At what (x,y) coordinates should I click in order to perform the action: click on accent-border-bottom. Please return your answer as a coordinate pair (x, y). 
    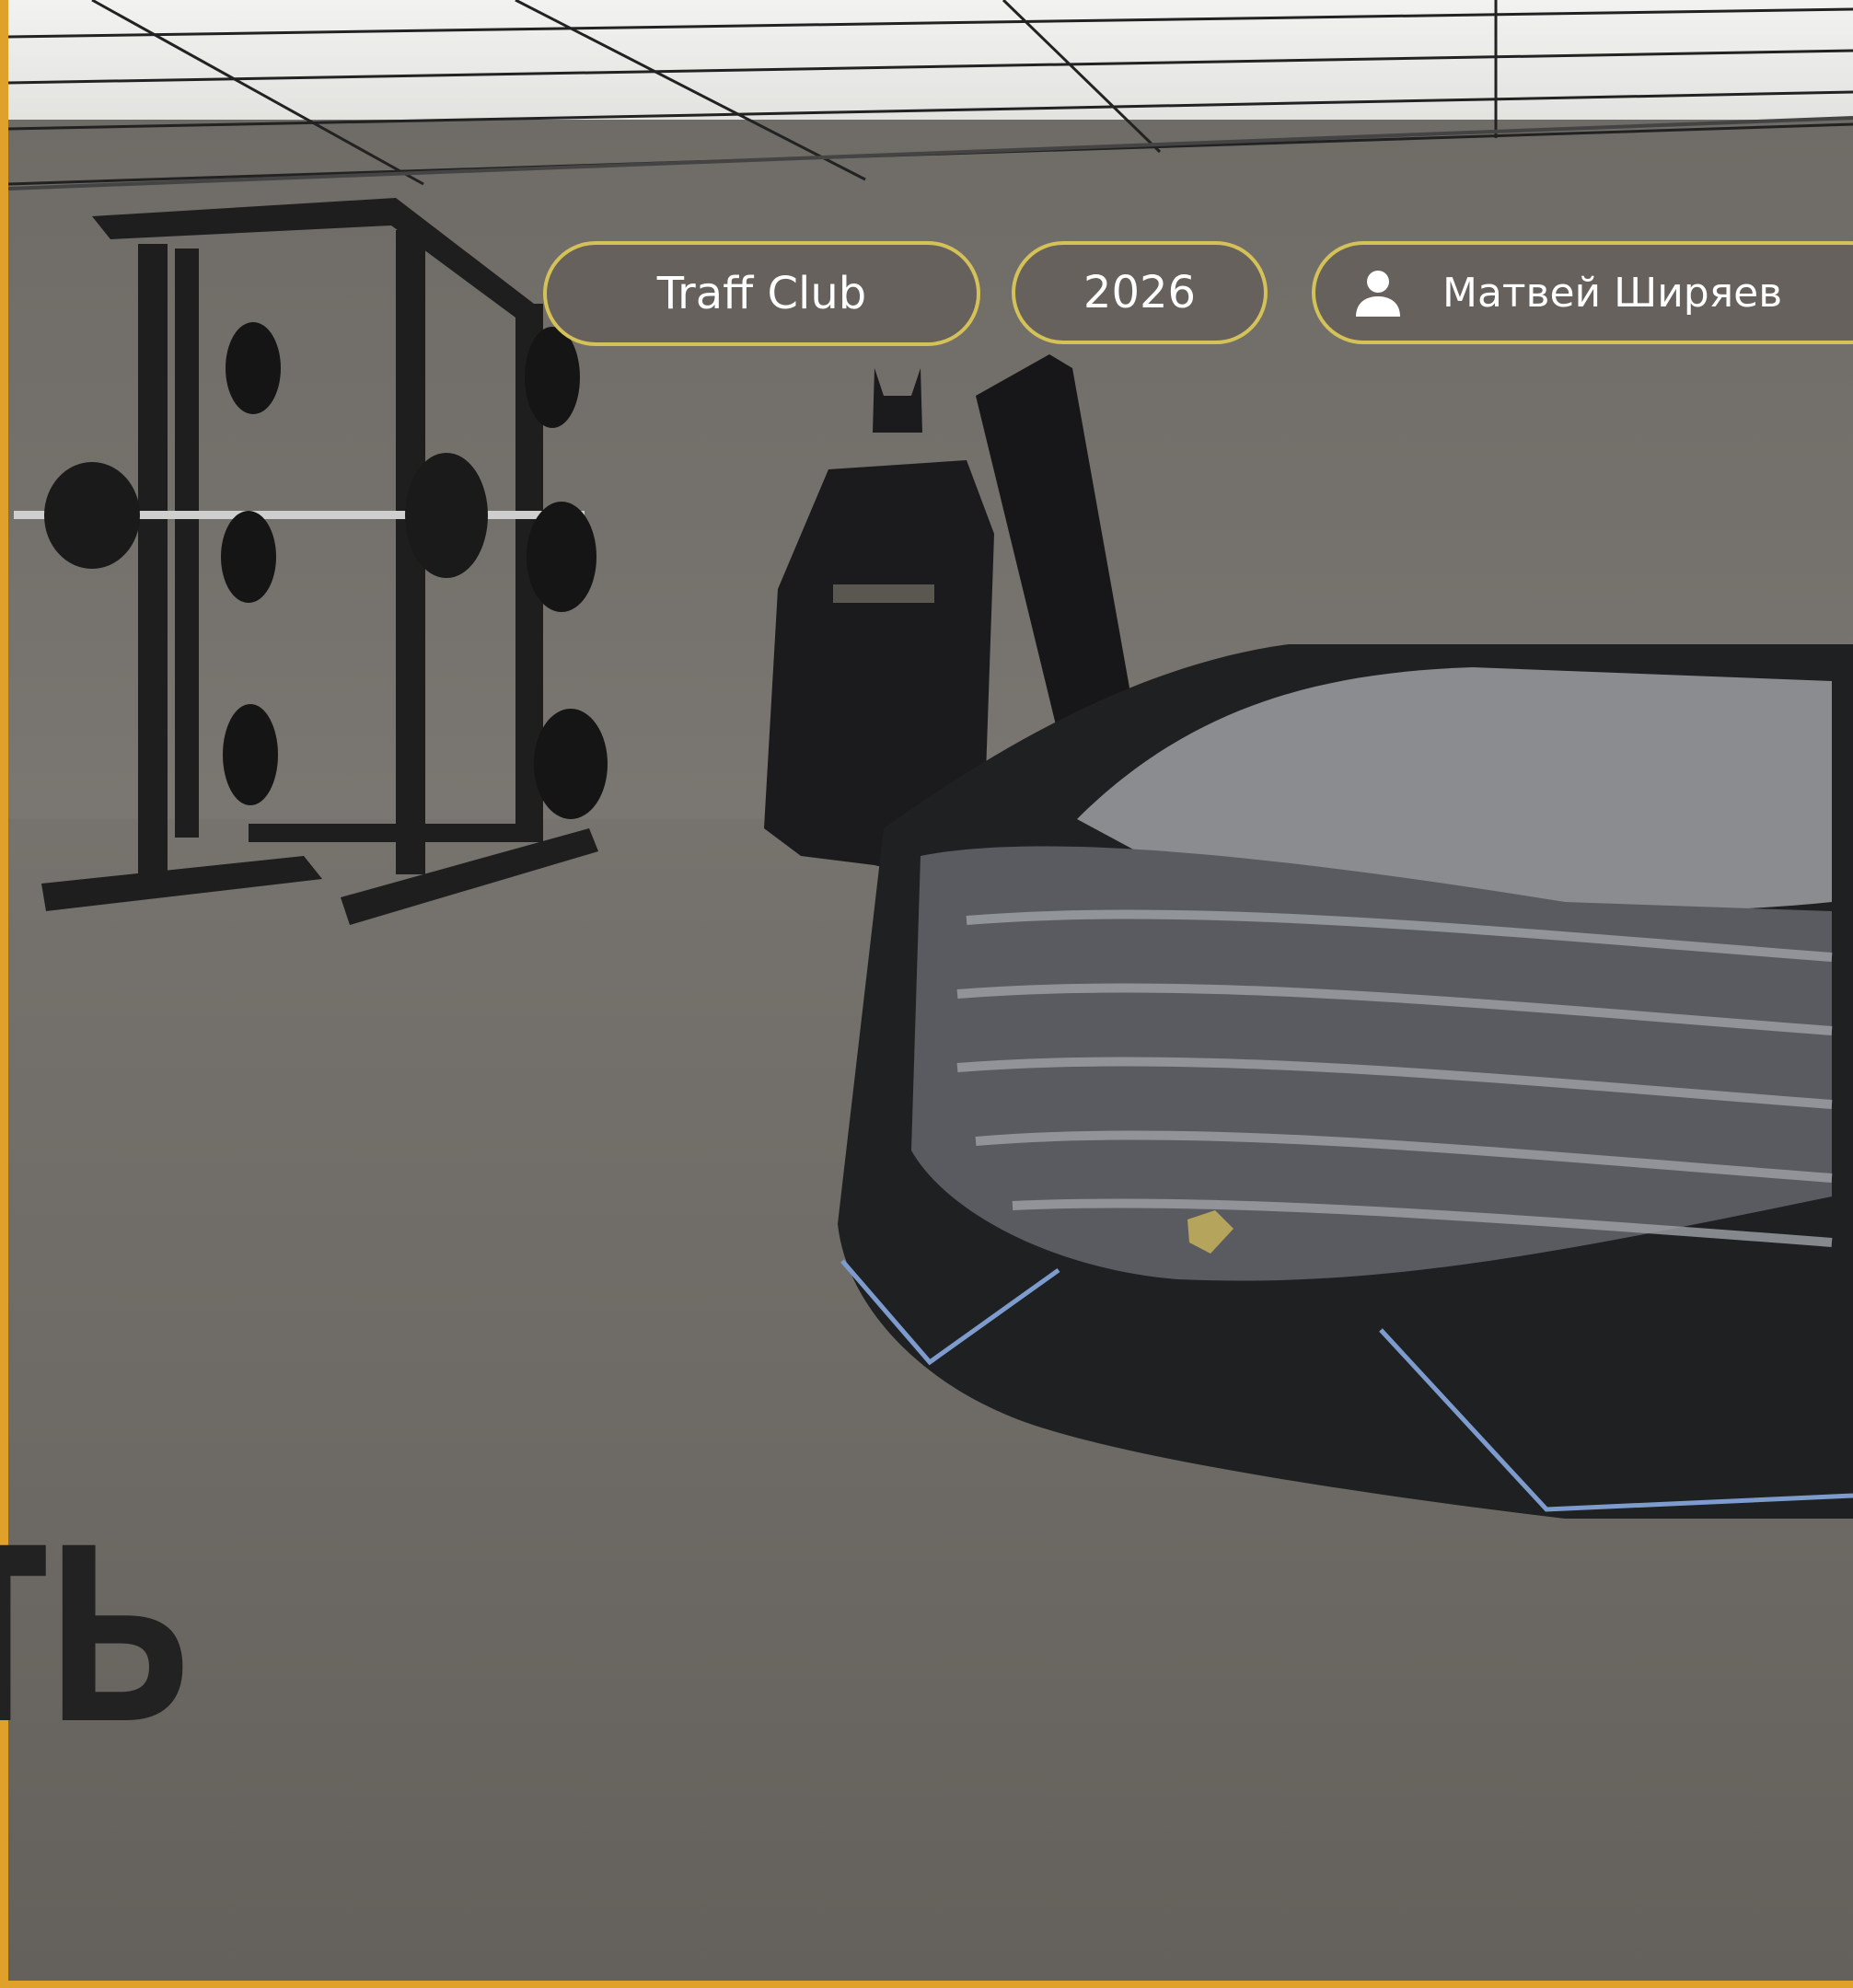
    Looking at the image, I should click on (927, 1985).